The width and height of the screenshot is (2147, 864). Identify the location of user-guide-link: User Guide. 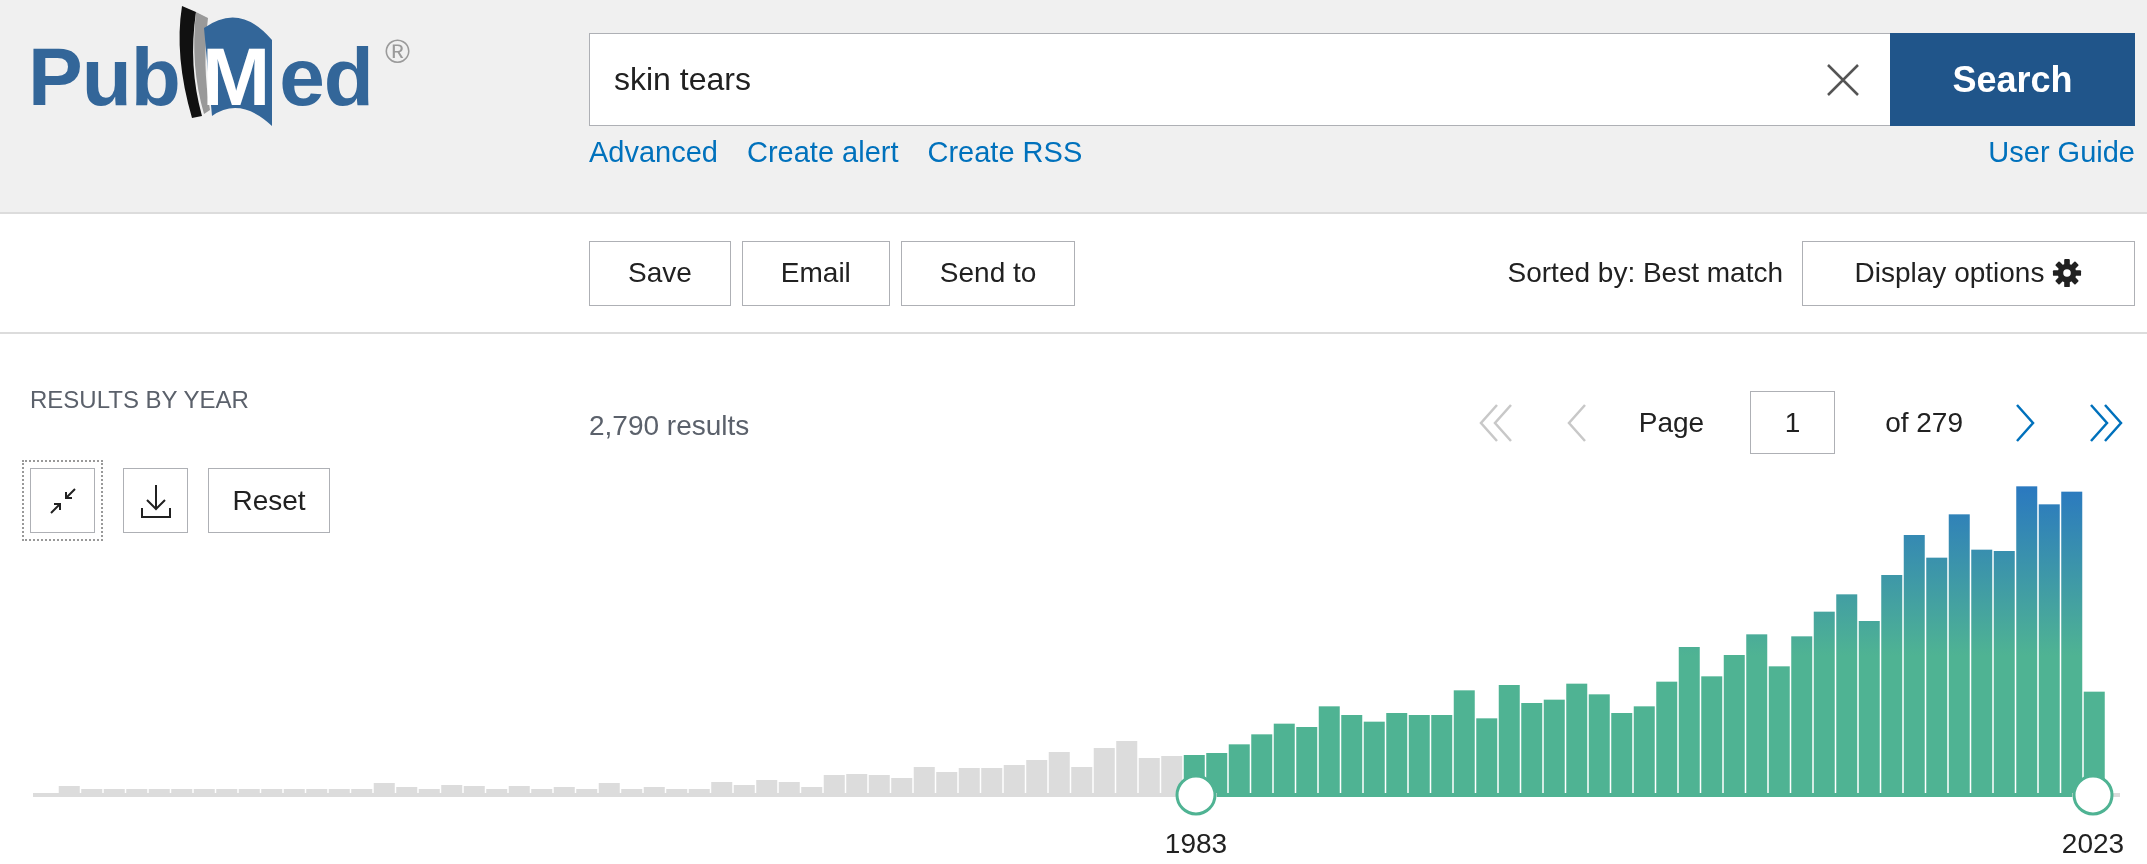
(2061, 152).